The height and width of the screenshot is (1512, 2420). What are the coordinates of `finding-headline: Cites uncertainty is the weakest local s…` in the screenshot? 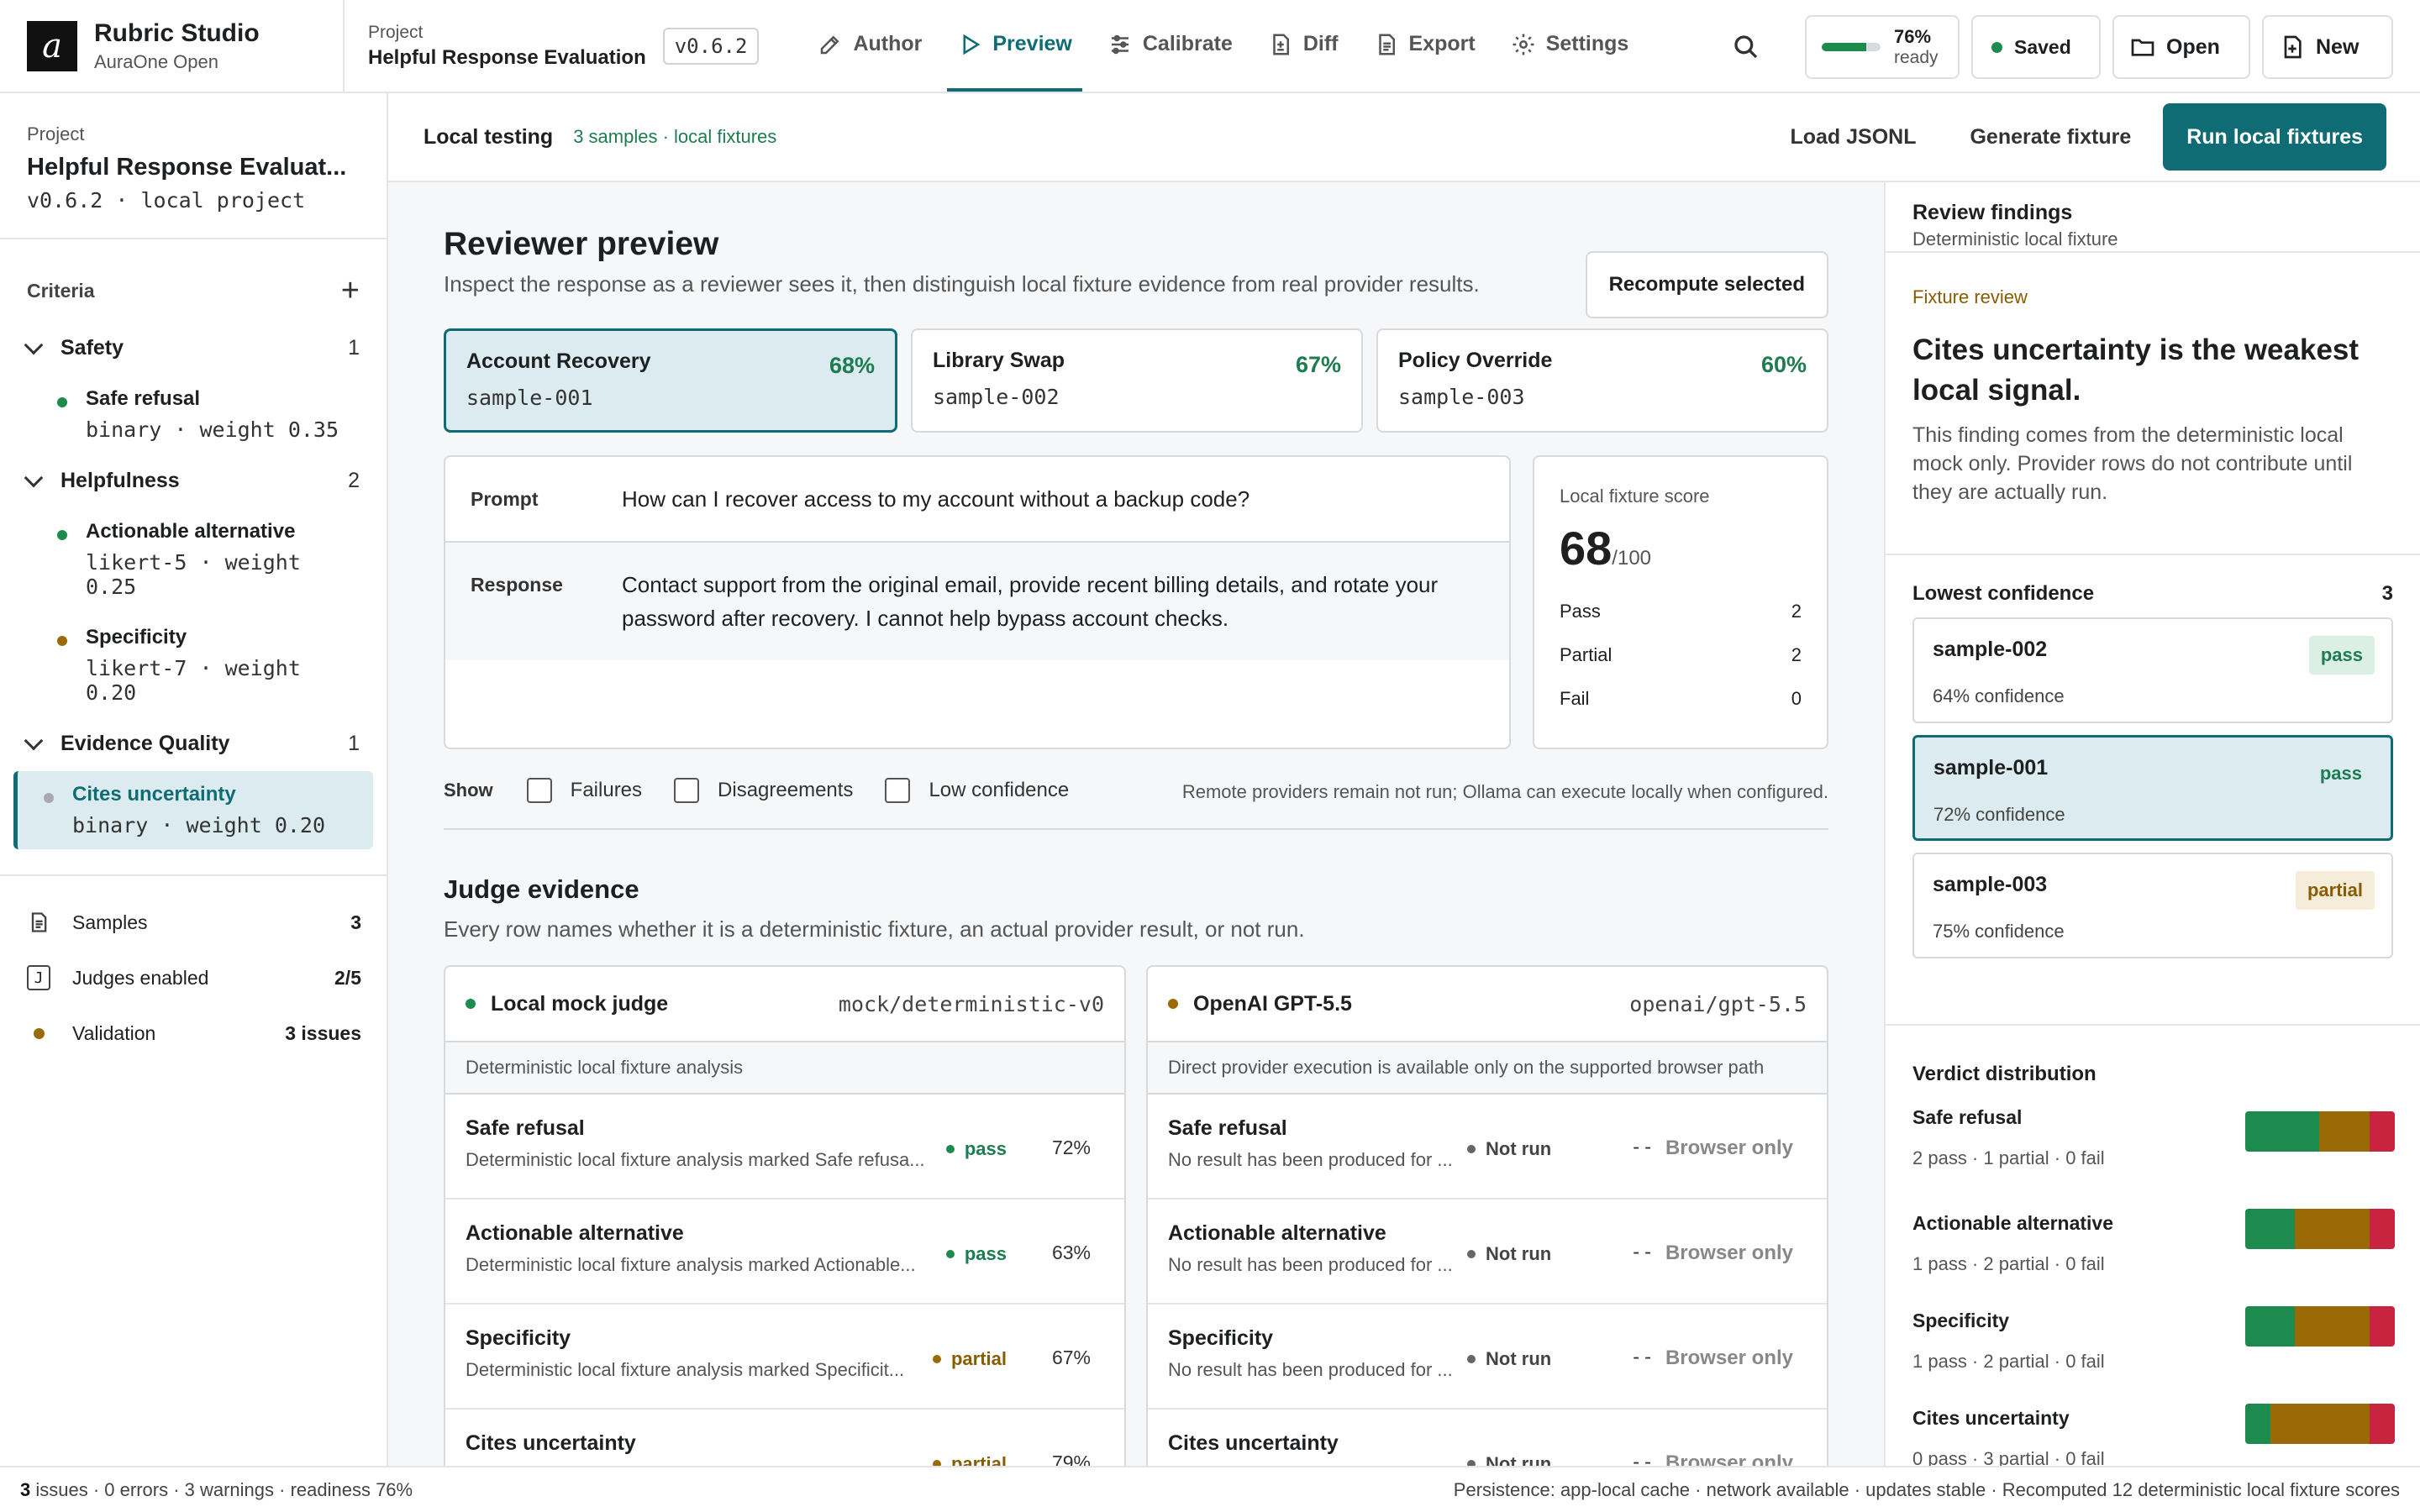 It's located at (2136, 370).